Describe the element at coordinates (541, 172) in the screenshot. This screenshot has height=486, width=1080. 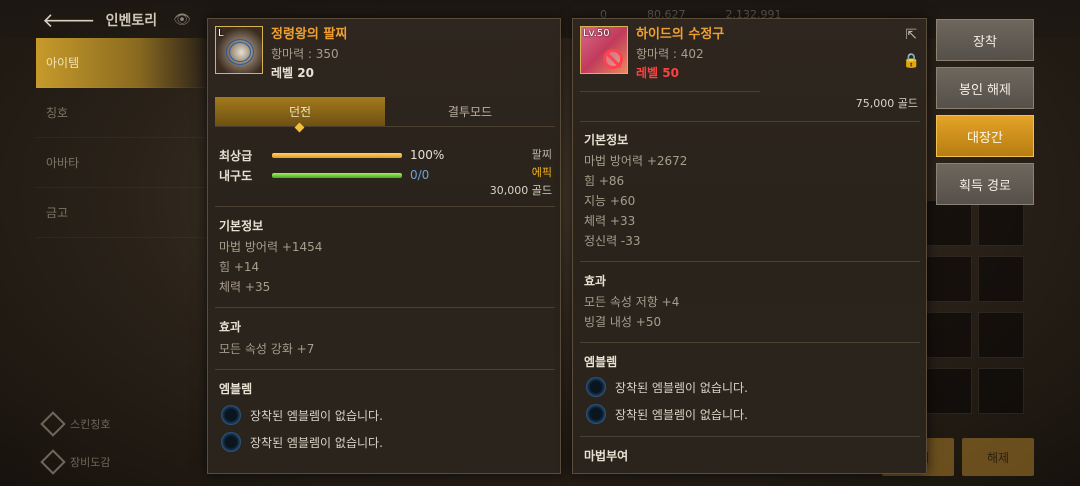
I see `item-rarity: 에픽` at that location.